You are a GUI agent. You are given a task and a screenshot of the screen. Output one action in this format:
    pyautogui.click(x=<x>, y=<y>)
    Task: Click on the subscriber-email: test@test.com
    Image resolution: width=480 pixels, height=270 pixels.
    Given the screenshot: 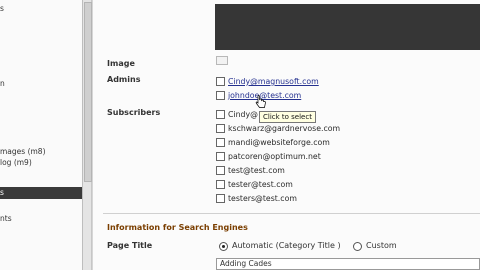 What is the action you would take?
    pyautogui.click(x=256, y=170)
    